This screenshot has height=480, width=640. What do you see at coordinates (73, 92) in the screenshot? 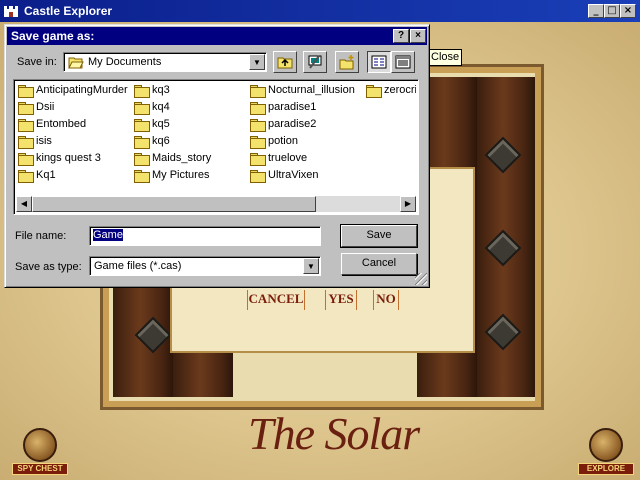
I see `list-item: AnticipatingMurder` at bounding box center [73, 92].